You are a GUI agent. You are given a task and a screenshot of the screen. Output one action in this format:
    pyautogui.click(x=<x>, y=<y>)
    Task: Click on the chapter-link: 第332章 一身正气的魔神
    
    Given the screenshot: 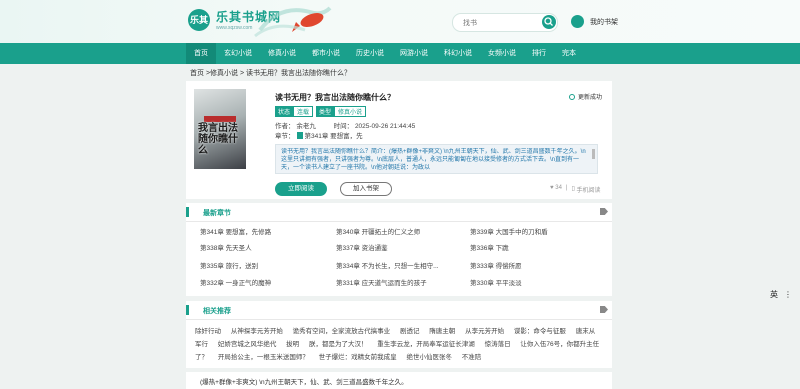 What is the action you would take?
    pyautogui.click(x=235, y=282)
    